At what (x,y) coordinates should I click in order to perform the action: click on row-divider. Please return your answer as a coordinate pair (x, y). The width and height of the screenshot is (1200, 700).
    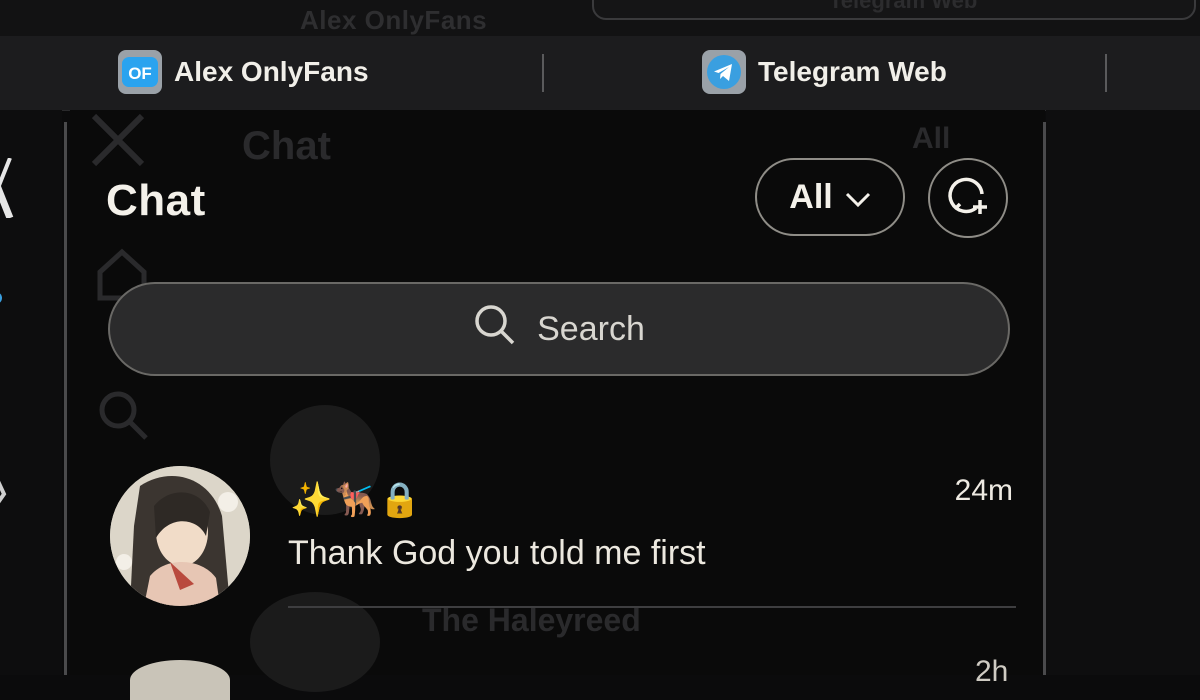
    Looking at the image, I should click on (652, 607).